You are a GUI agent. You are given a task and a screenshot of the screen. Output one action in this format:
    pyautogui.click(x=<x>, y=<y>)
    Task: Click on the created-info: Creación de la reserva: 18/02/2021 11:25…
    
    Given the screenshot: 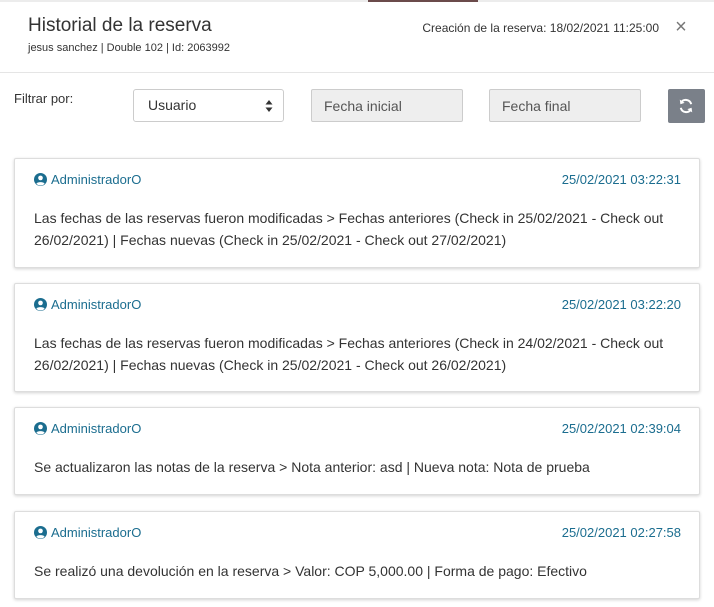 What is the action you would take?
    pyautogui.click(x=540, y=28)
    